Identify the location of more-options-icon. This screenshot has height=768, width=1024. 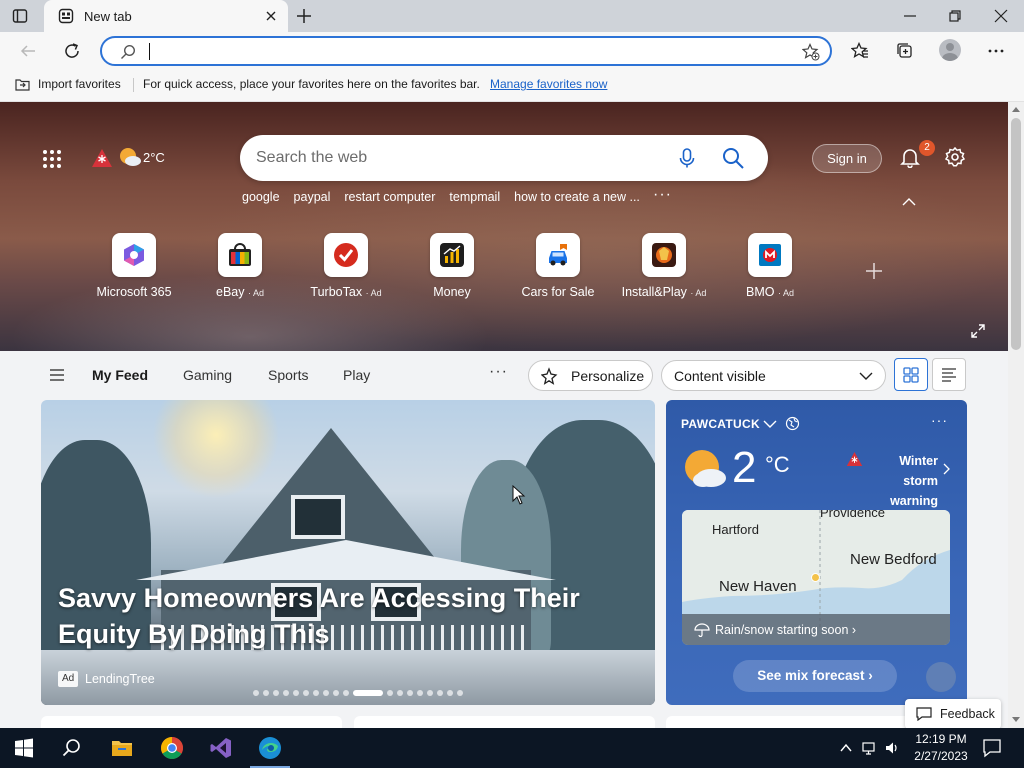
(996, 51).